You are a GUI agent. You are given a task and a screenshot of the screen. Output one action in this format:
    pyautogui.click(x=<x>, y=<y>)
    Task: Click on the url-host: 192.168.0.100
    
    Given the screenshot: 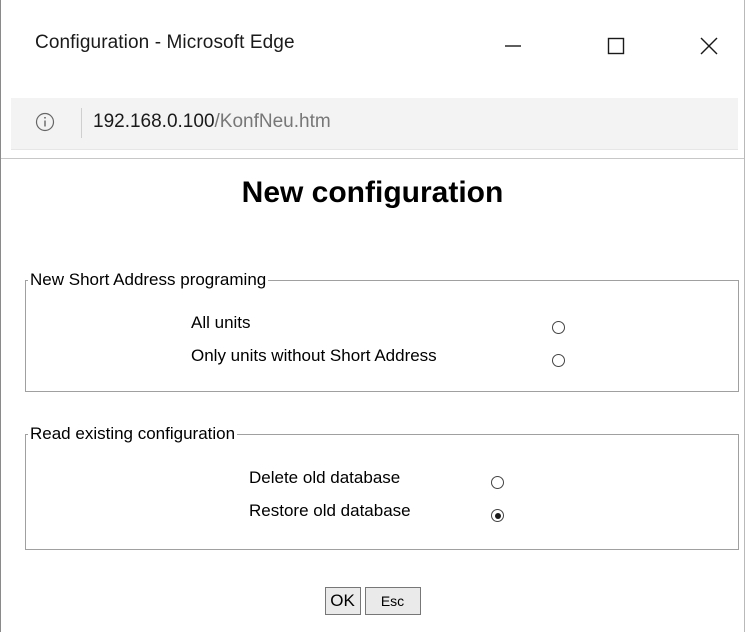 What is the action you would take?
    pyautogui.click(x=154, y=121)
    